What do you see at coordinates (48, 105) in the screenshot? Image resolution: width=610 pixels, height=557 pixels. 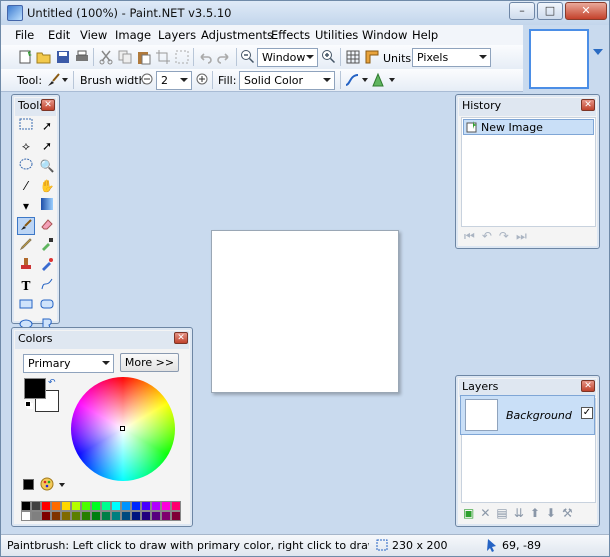 I see `tools-panel-close-button: ✕` at bounding box center [48, 105].